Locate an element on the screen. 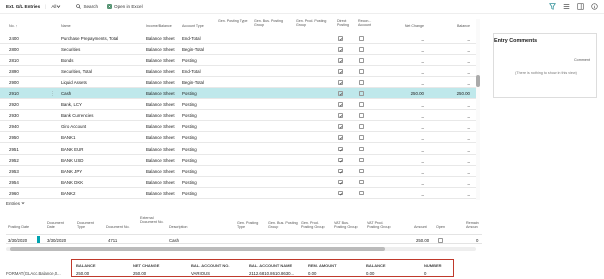  col-header-entries-gen-prod-posting-group: Gen. Prod. Posting Group is located at coordinates (316, 225).